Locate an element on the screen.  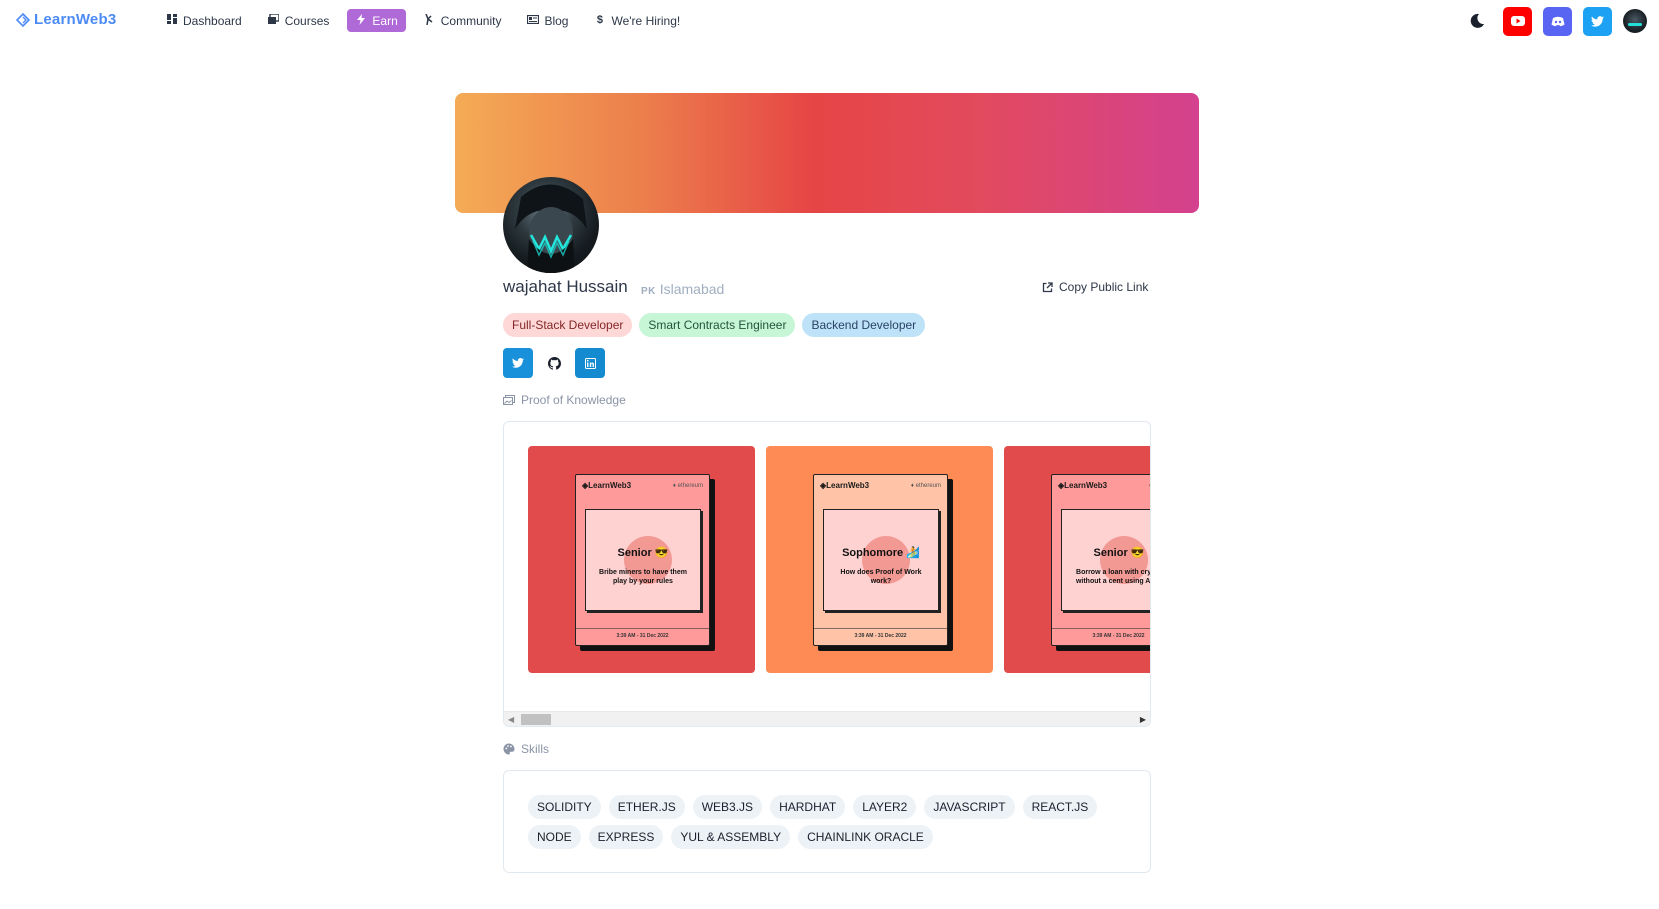
nav-courses: Courses is located at coordinates (299, 20).